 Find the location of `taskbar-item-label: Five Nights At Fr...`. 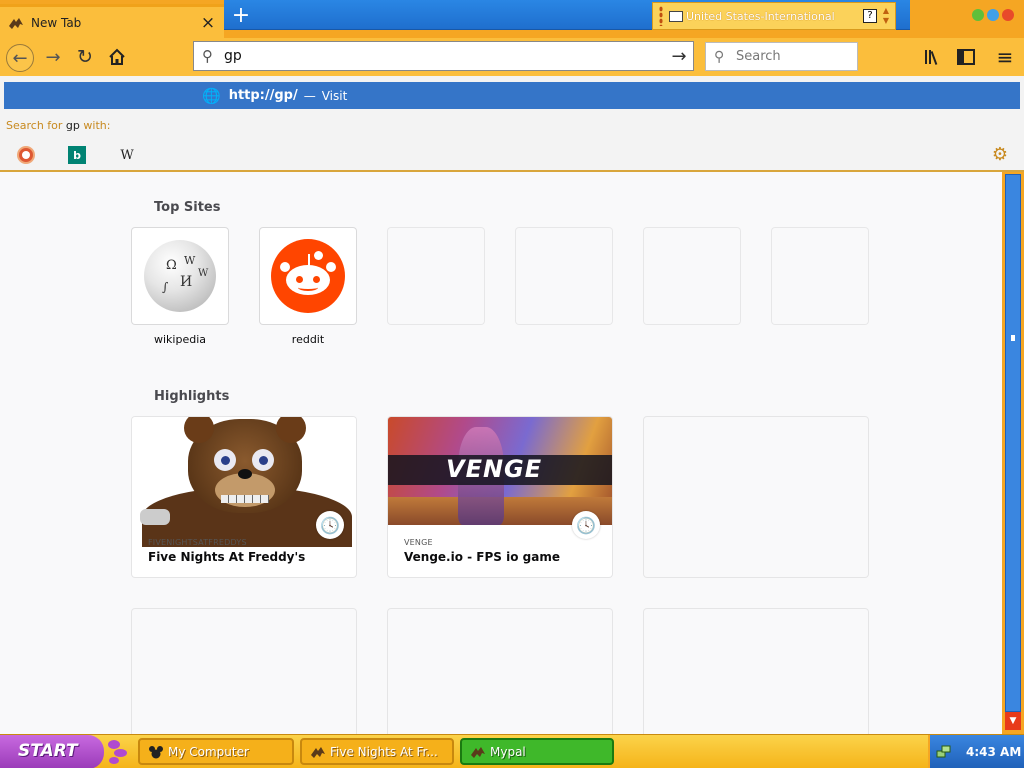

taskbar-item-label: Five Nights At Fr... is located at coordinates (384, 751).